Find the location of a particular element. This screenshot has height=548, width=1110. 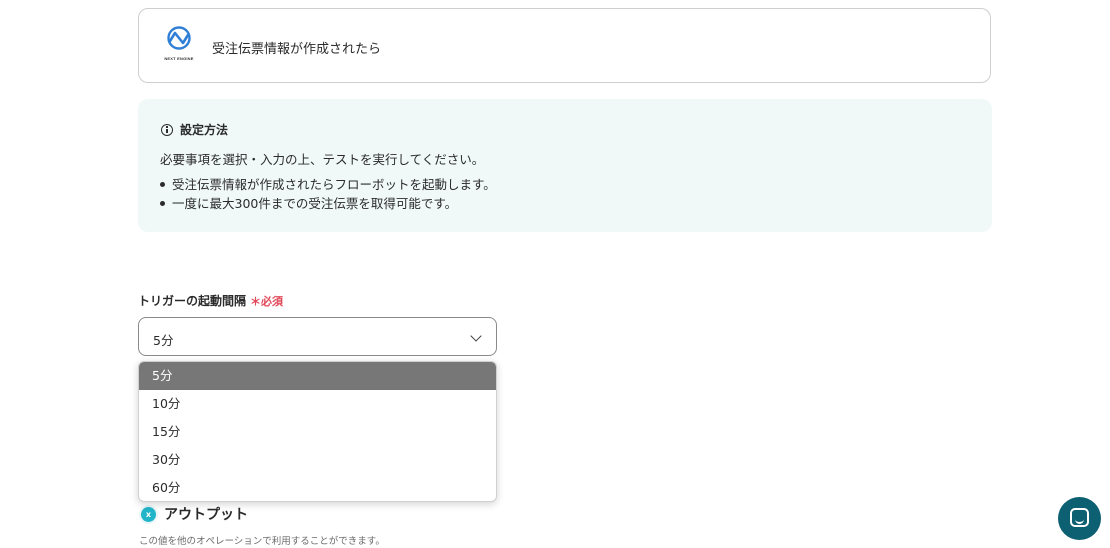

output-title: アウトプット is located at coordinates (206, 515).